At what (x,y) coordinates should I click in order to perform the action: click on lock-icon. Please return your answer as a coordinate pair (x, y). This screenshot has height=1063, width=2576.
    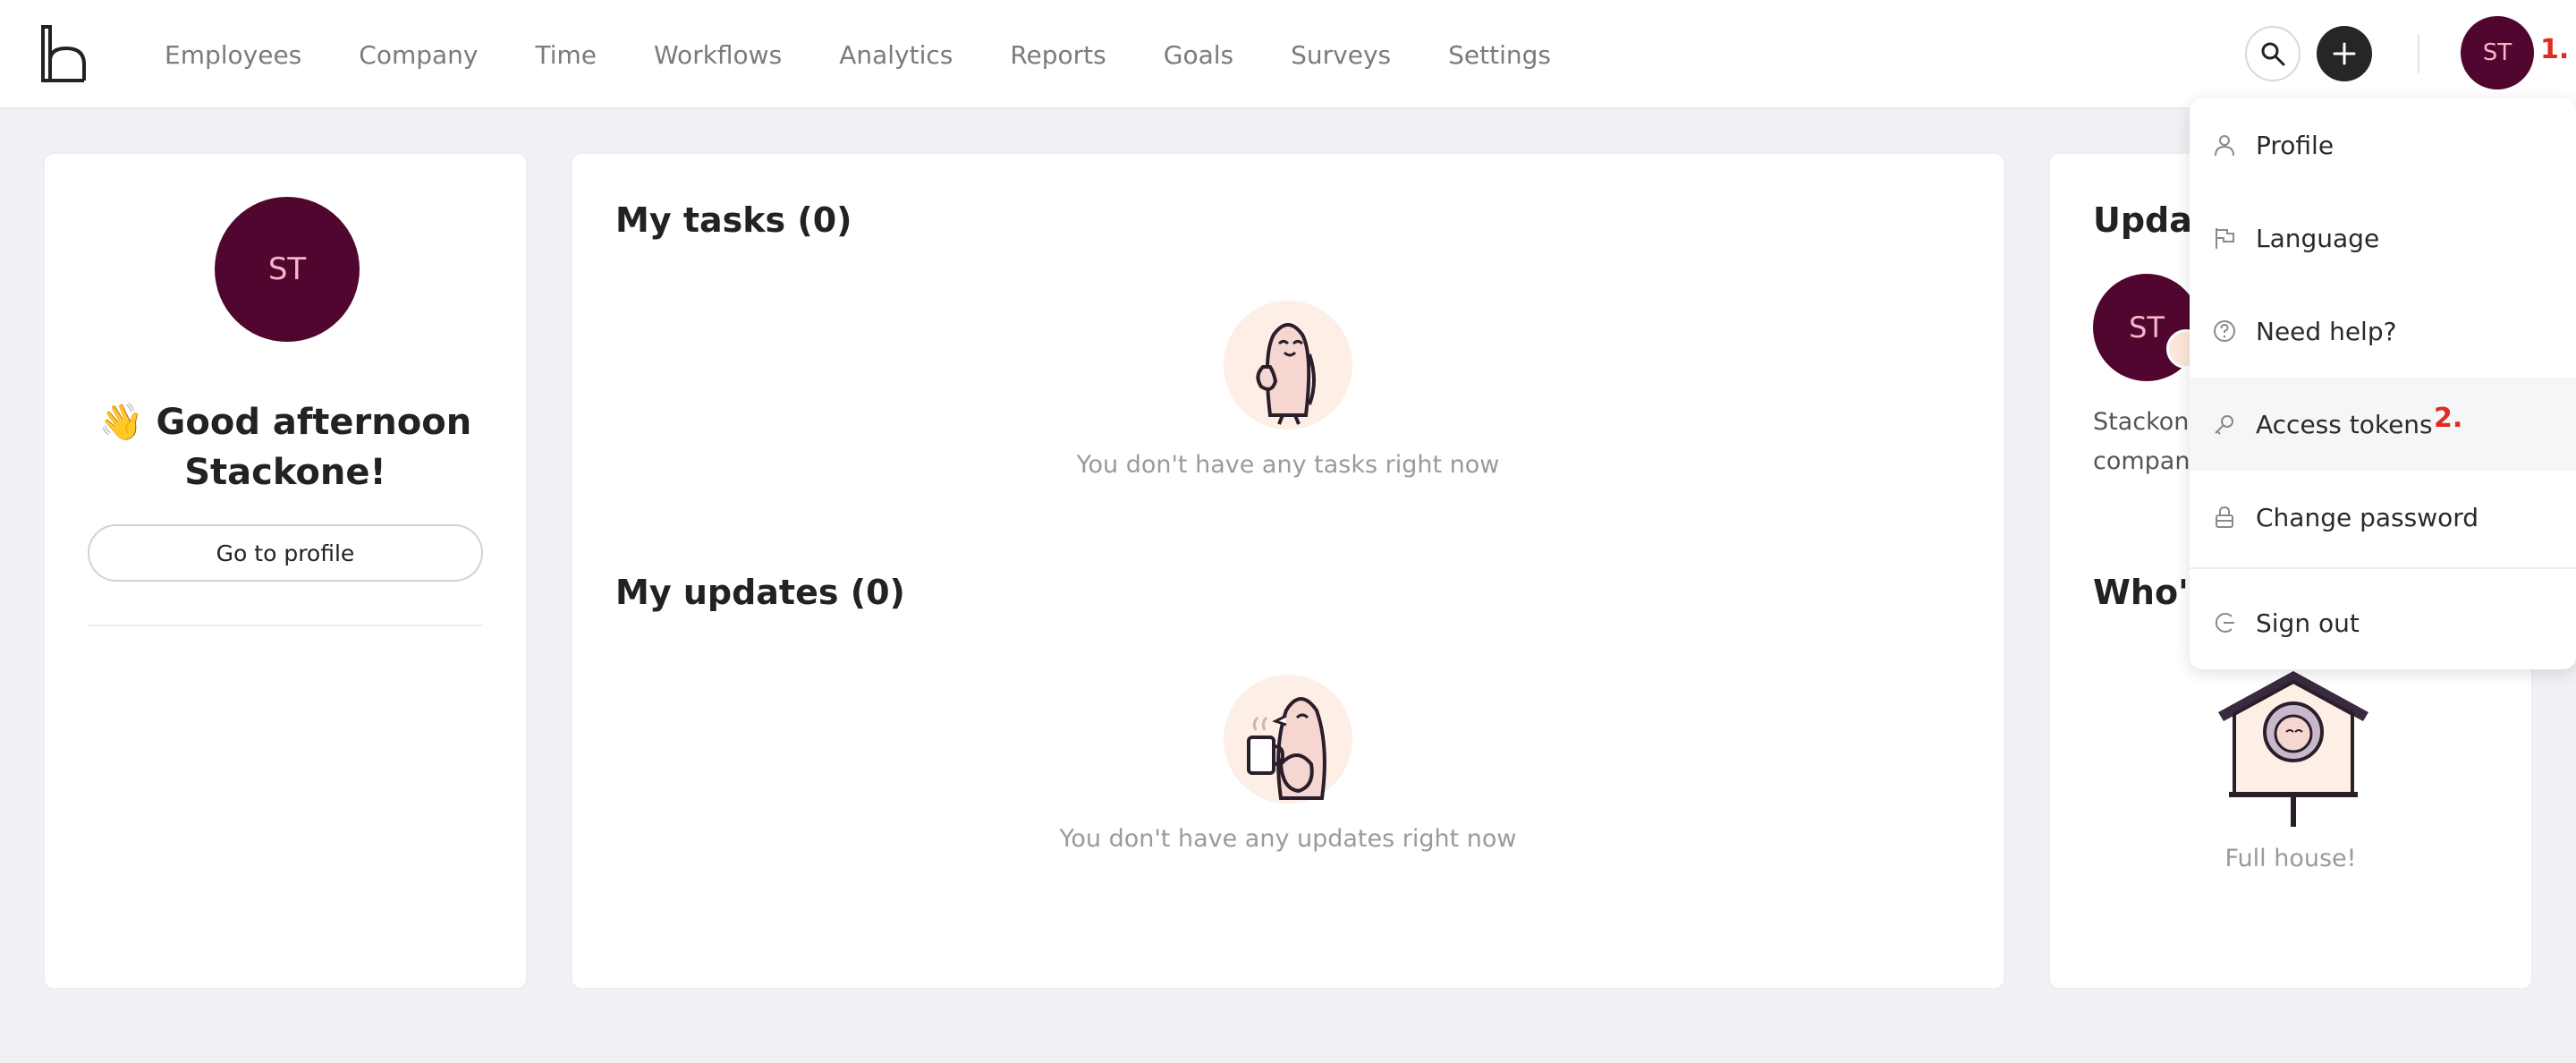
    Looking at the image, I should click on (2224, 517).